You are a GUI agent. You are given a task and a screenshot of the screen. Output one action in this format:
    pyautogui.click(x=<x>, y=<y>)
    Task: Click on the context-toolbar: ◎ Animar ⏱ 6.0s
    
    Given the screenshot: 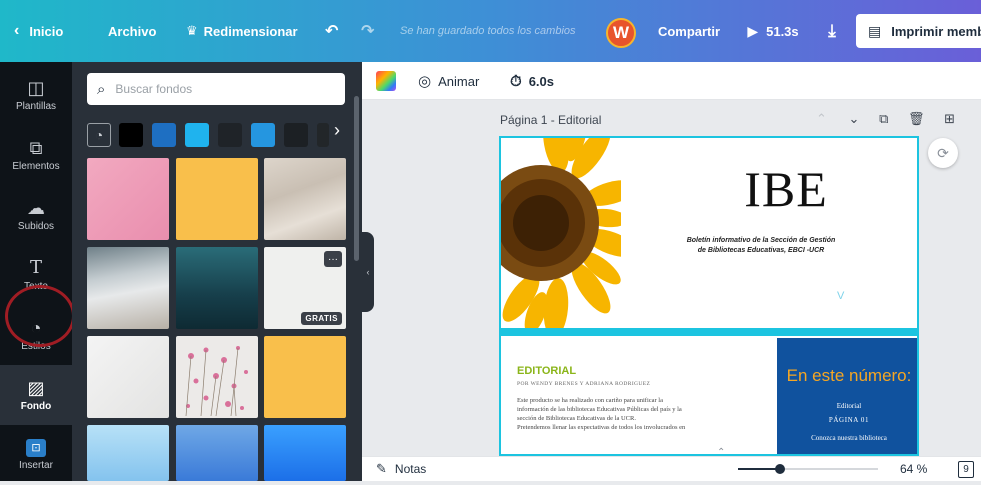 What is the action you would take?
    pyautogui.click(x=671, y=81)
    